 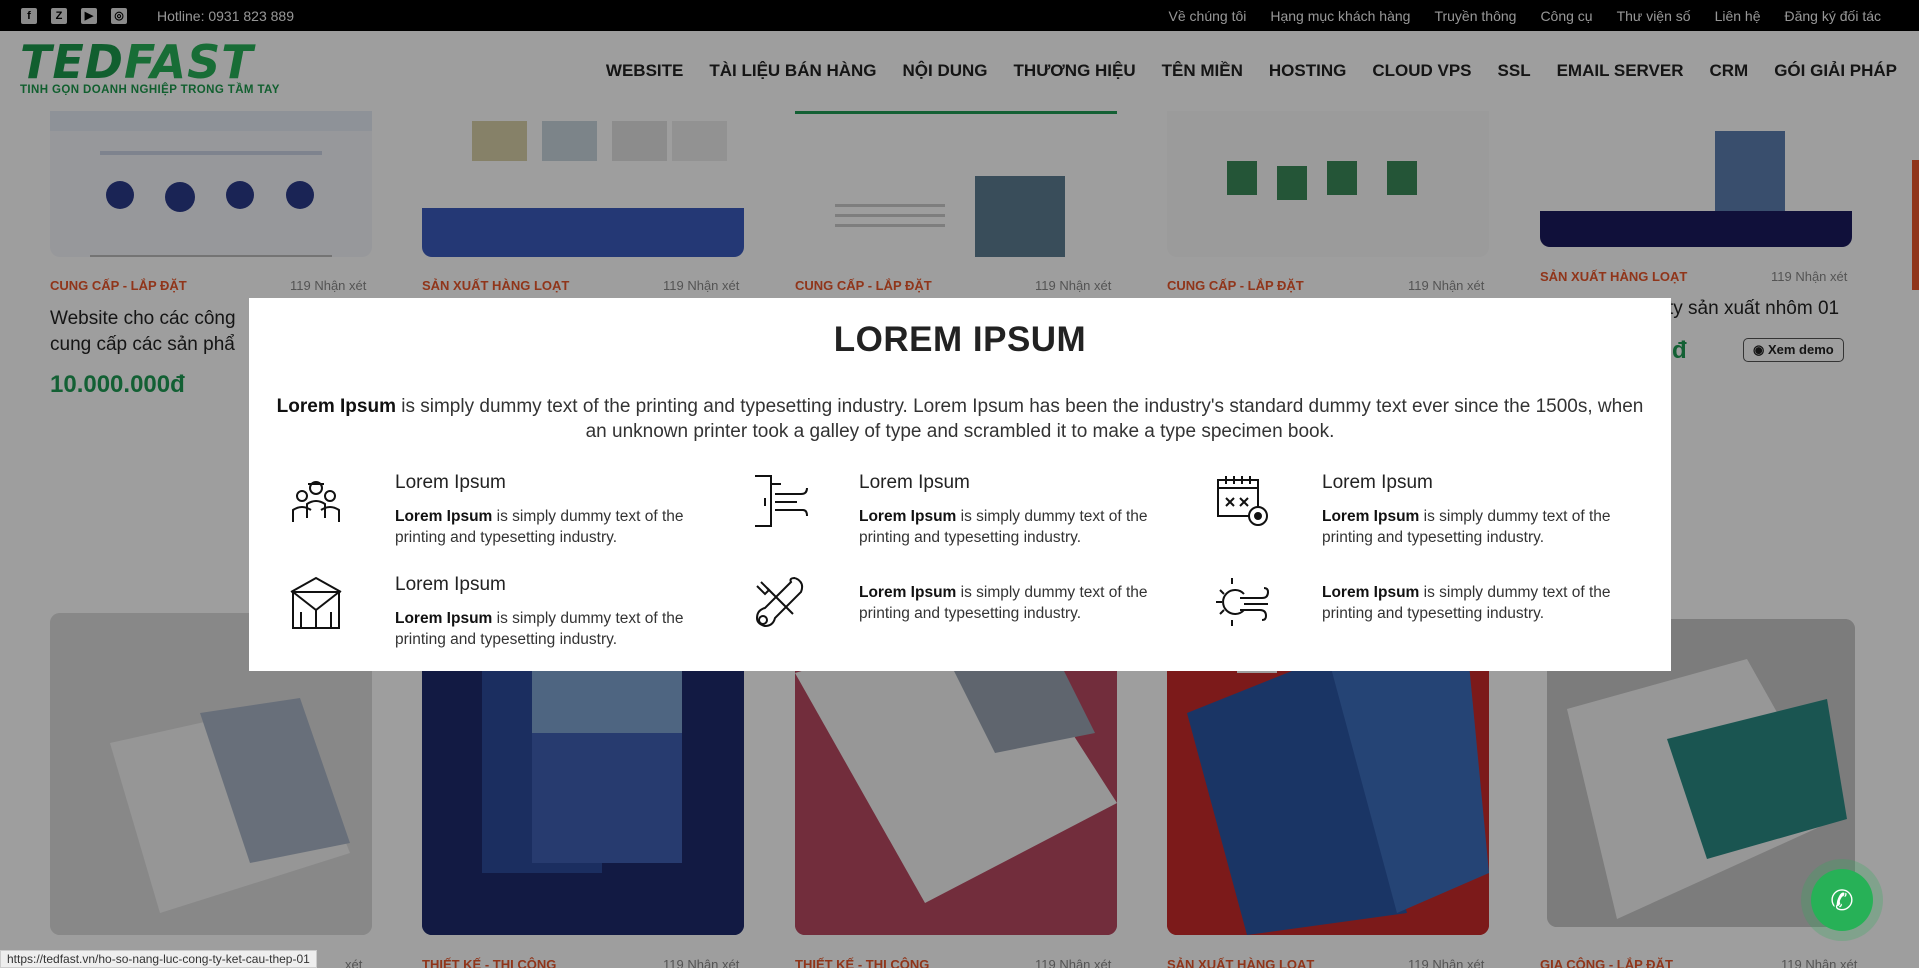 I want to click on wall-wind-icon, so click(x=781, y=501).